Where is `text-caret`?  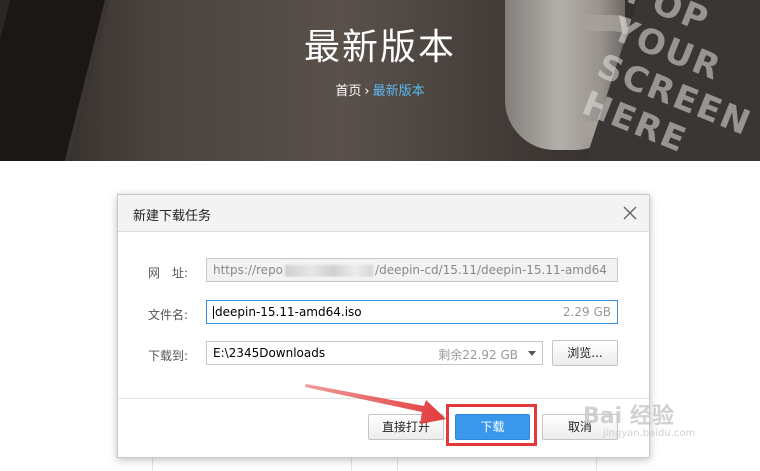 text-caret is located at coordinates (213, 312).